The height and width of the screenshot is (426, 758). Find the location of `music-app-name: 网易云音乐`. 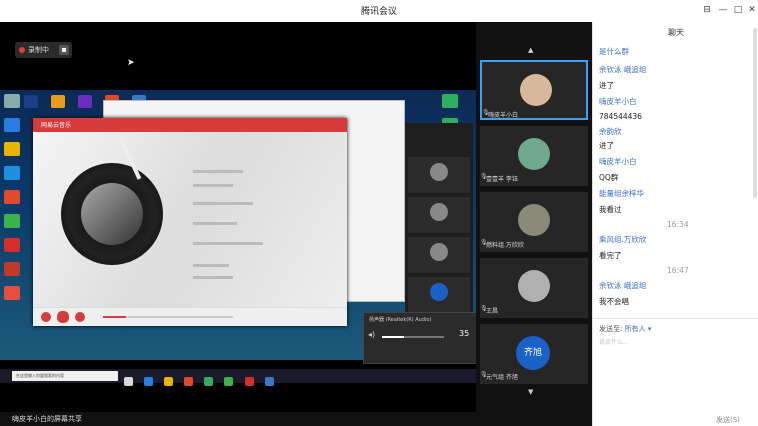

music-app-name: 网易云音乐 is located at coordinates (56, 125).